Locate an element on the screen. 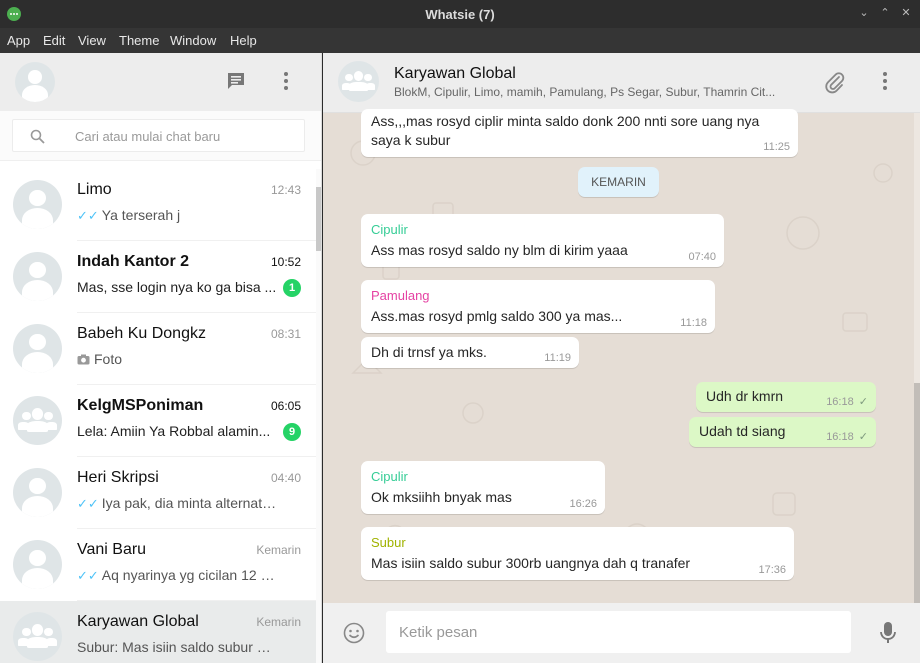  message-bubble-outgoing: Udah td siang 16:18 ✓ is located at coordinates (782, 432).